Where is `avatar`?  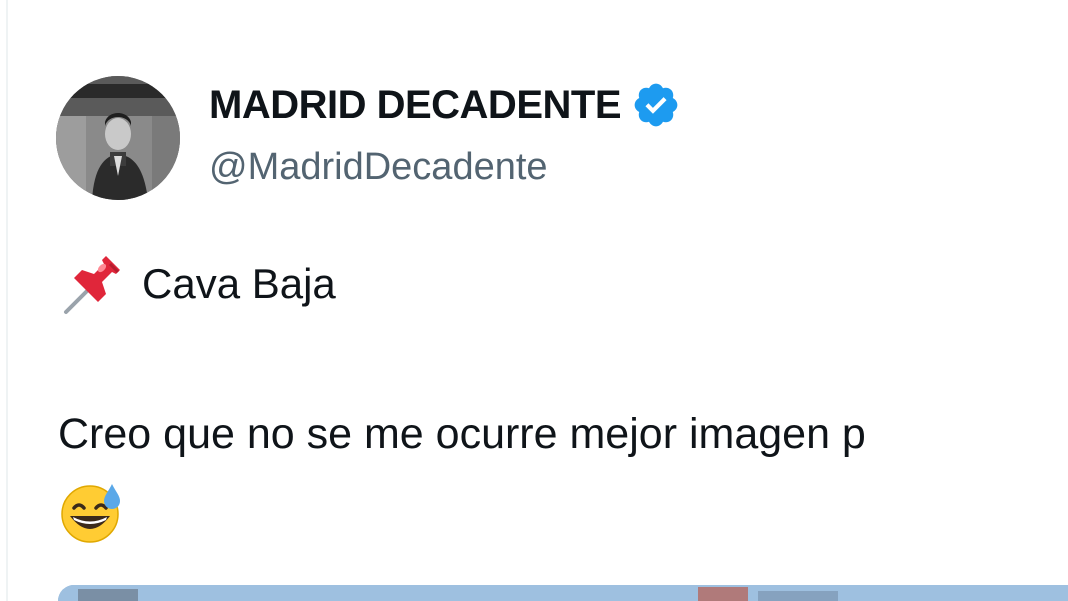 avatar is located at coordinates (118, 138).